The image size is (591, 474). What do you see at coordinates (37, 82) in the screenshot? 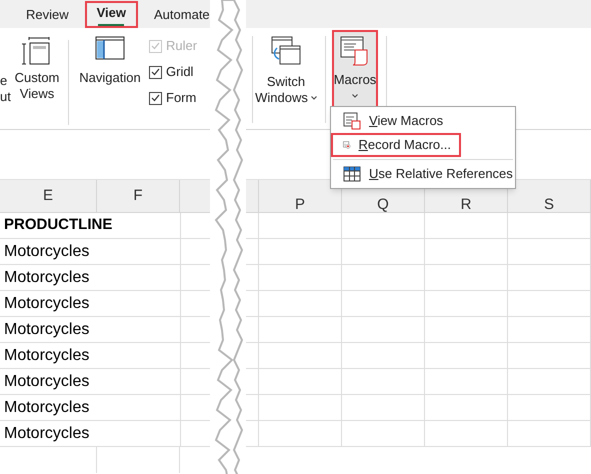
I see `custom-views-button: Custom Views` at bounding box center [37, 82].